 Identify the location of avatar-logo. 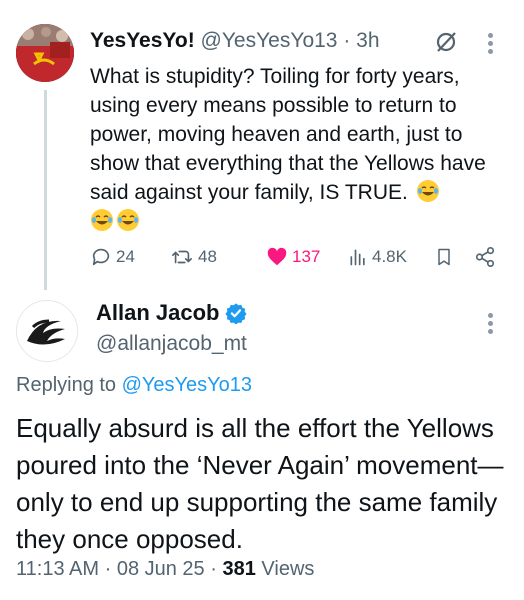
(47, 331).